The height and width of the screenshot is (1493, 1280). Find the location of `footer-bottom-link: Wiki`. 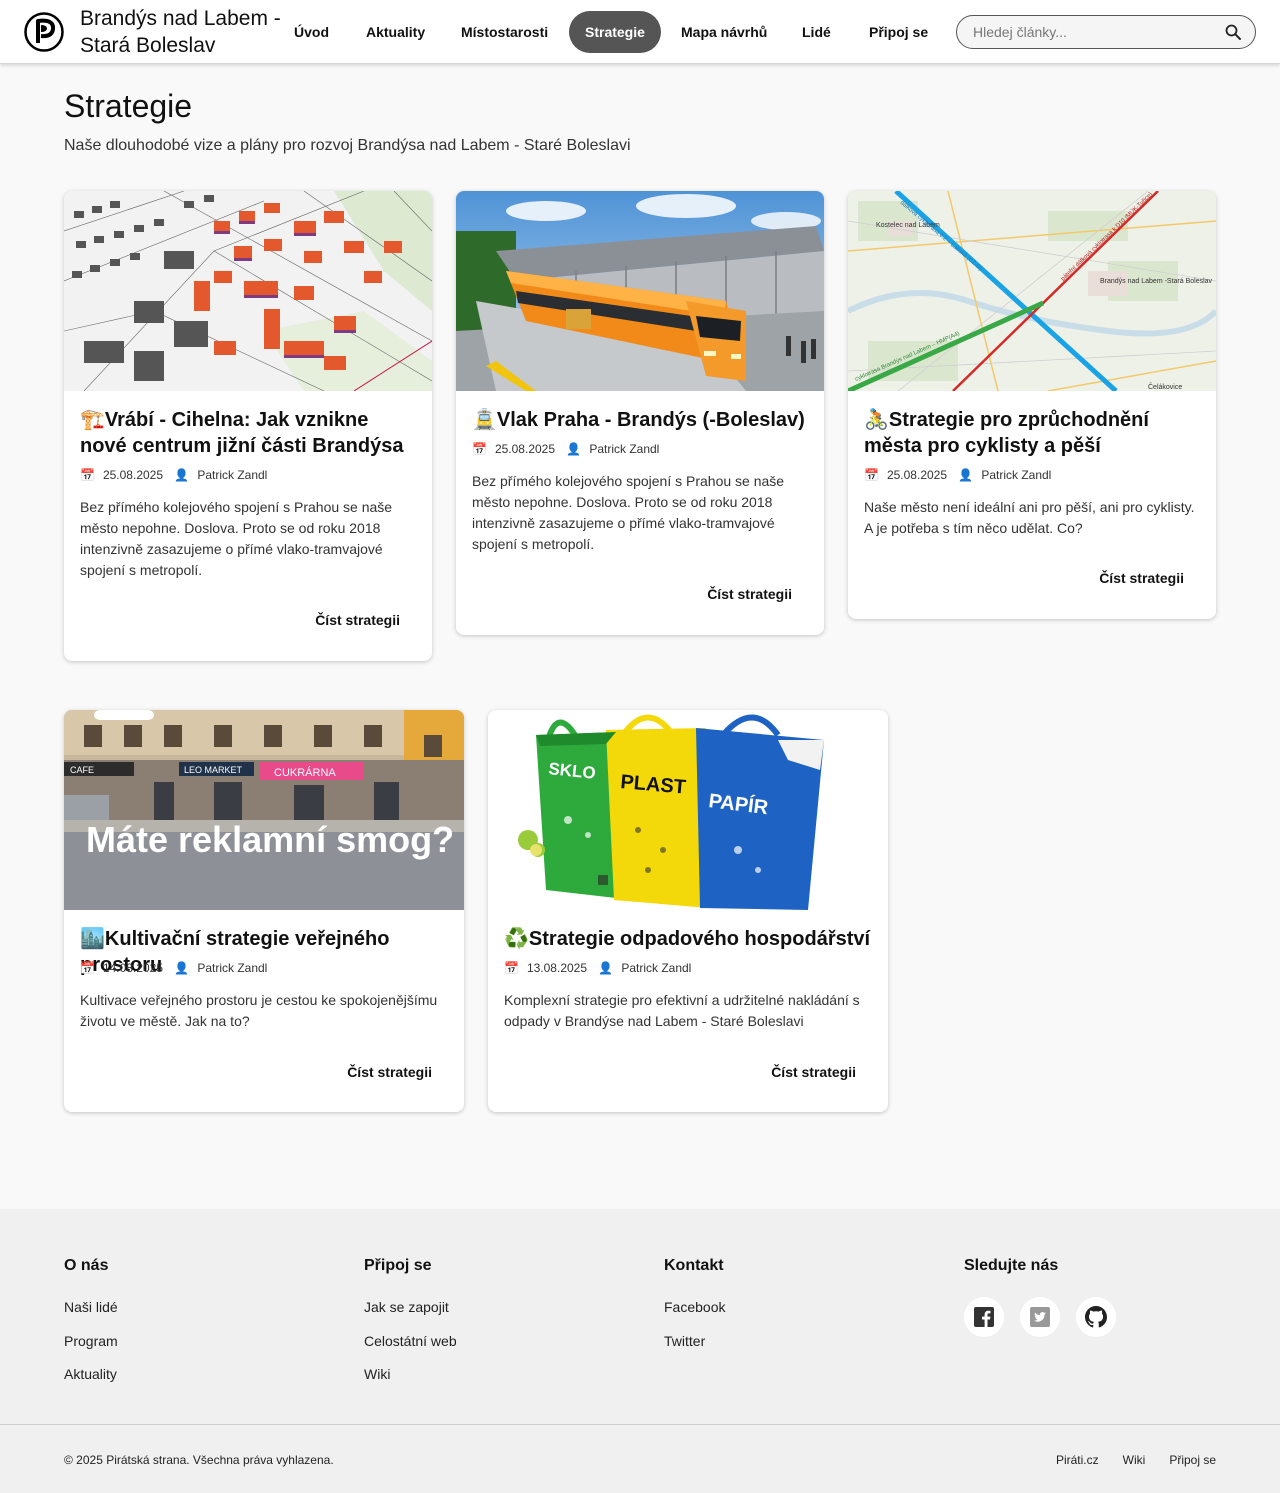

footer-bottom-link: Wiki is located at coordinates (1134, 1460).